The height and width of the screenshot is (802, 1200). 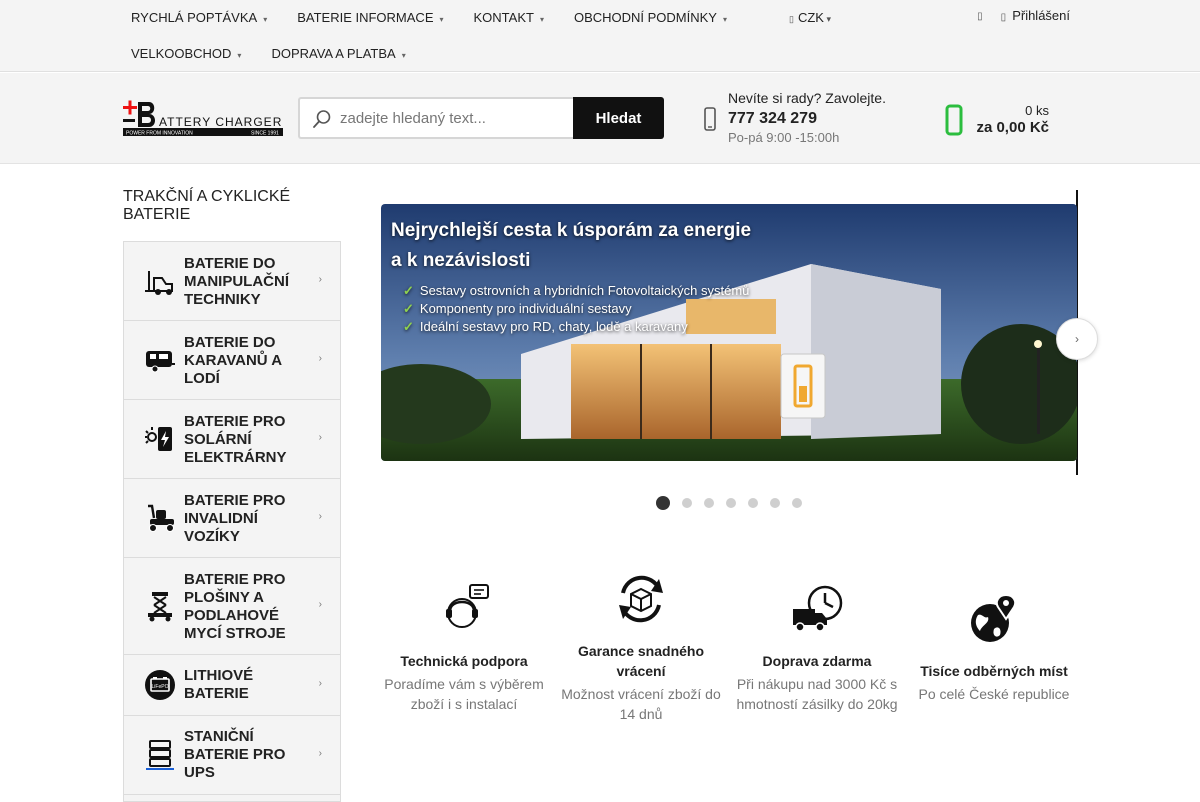 What do you see at coordinates (160, 362) in the screenshot?
I see `caravan-icon` at bounding box center [160, 362].